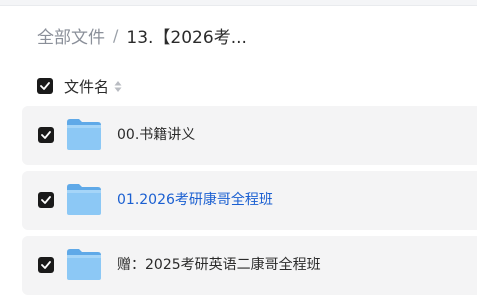 The height and width of the screenshot is (305, 477). I want to click on breadcrumb-root-link: 全部文件, so click(71, 35).